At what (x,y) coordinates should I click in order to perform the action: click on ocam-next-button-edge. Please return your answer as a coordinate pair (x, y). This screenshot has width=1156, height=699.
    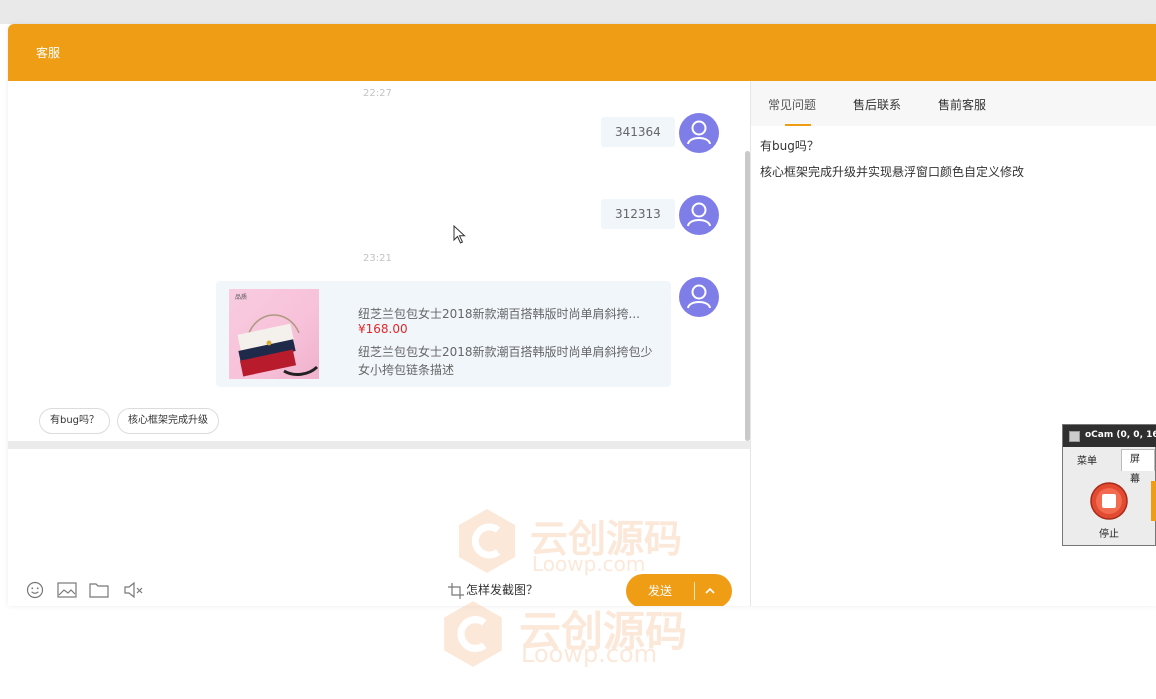
    Looking at the image, I should click on (1153, 501).